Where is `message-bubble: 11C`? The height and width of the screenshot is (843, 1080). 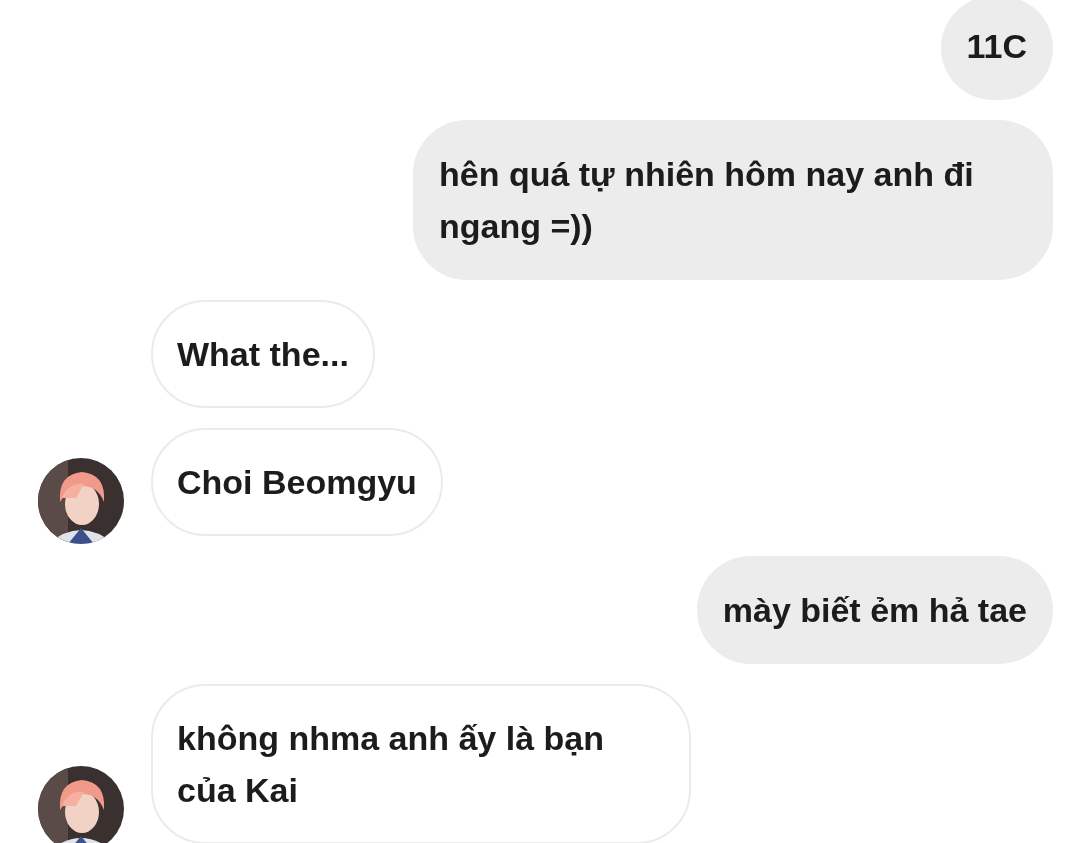 message-bubble: 11C is located at coordinates (996, 50).